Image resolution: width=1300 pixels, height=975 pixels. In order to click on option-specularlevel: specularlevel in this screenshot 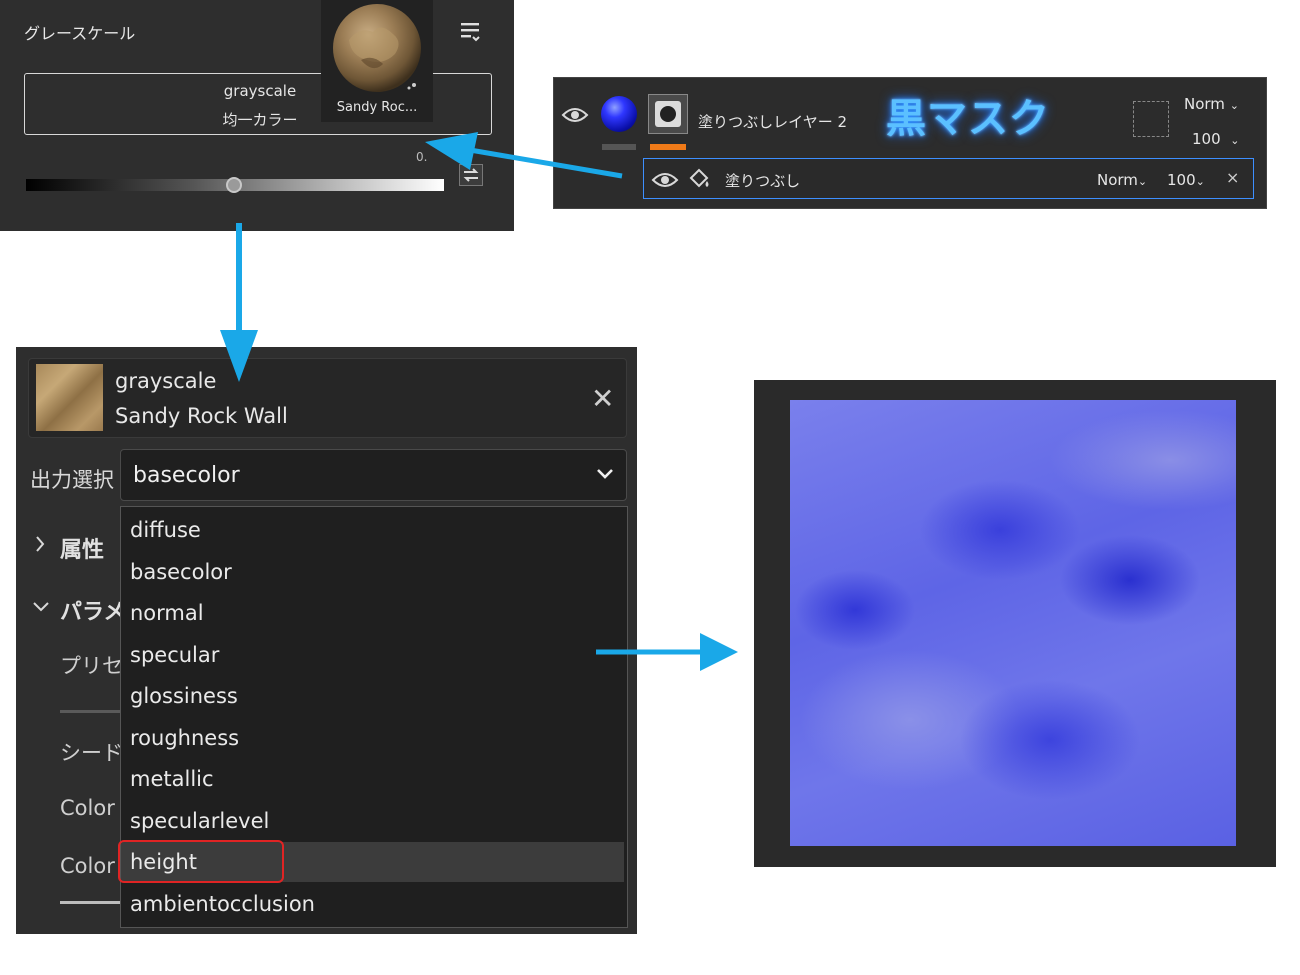, I will do `click(199, 821)`.